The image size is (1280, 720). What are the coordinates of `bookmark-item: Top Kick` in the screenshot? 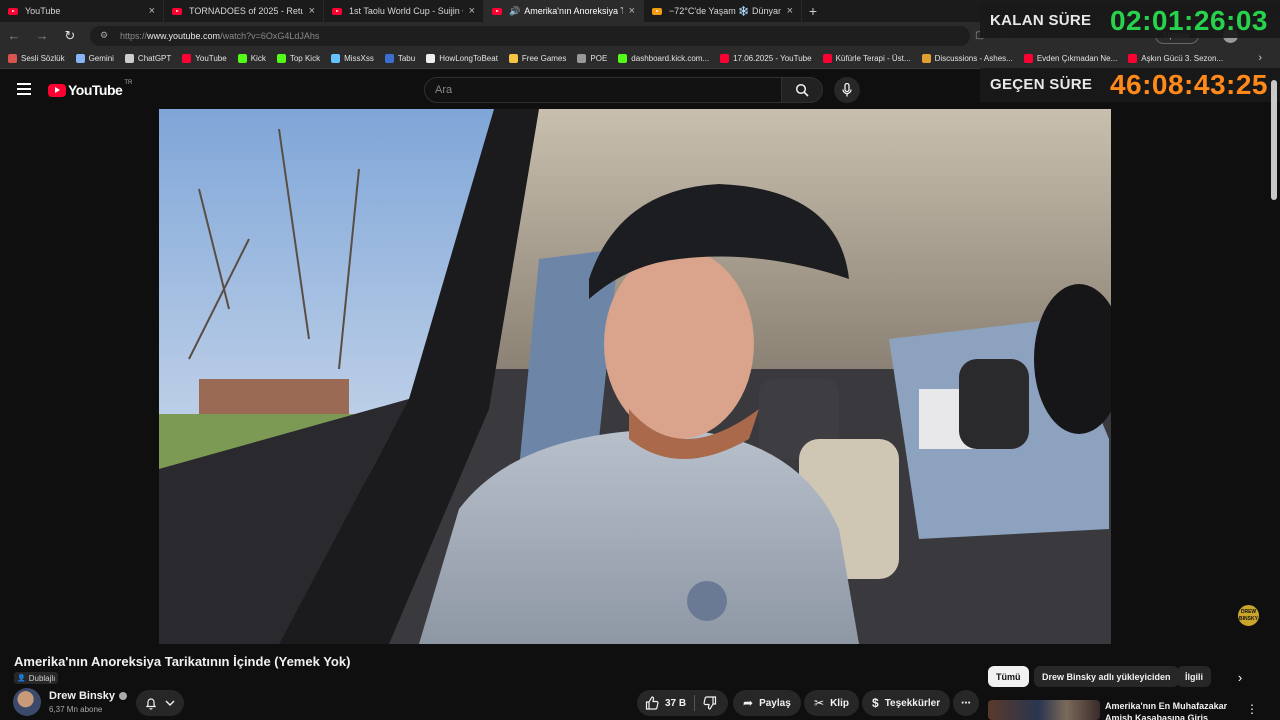 It's located at (298, 58).